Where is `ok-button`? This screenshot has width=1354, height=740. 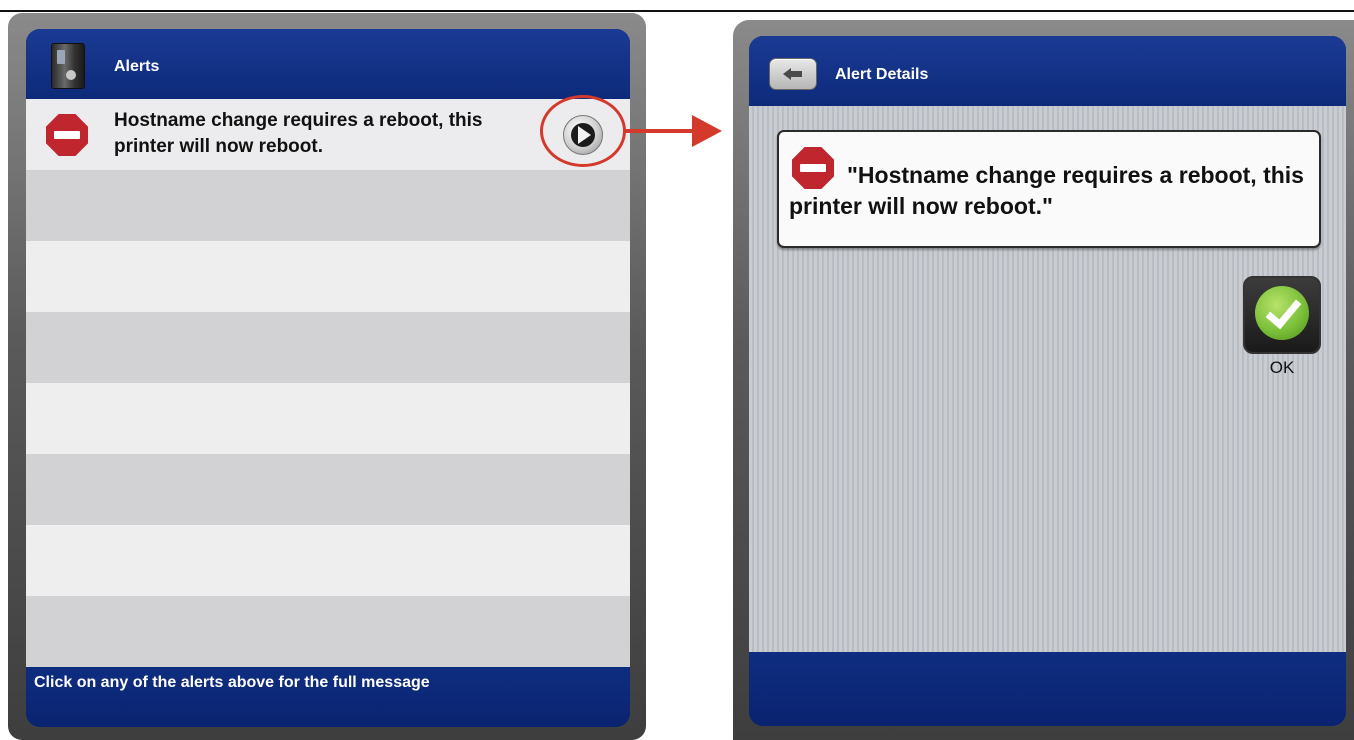 ok-button is located at coordinates (1282, 315).